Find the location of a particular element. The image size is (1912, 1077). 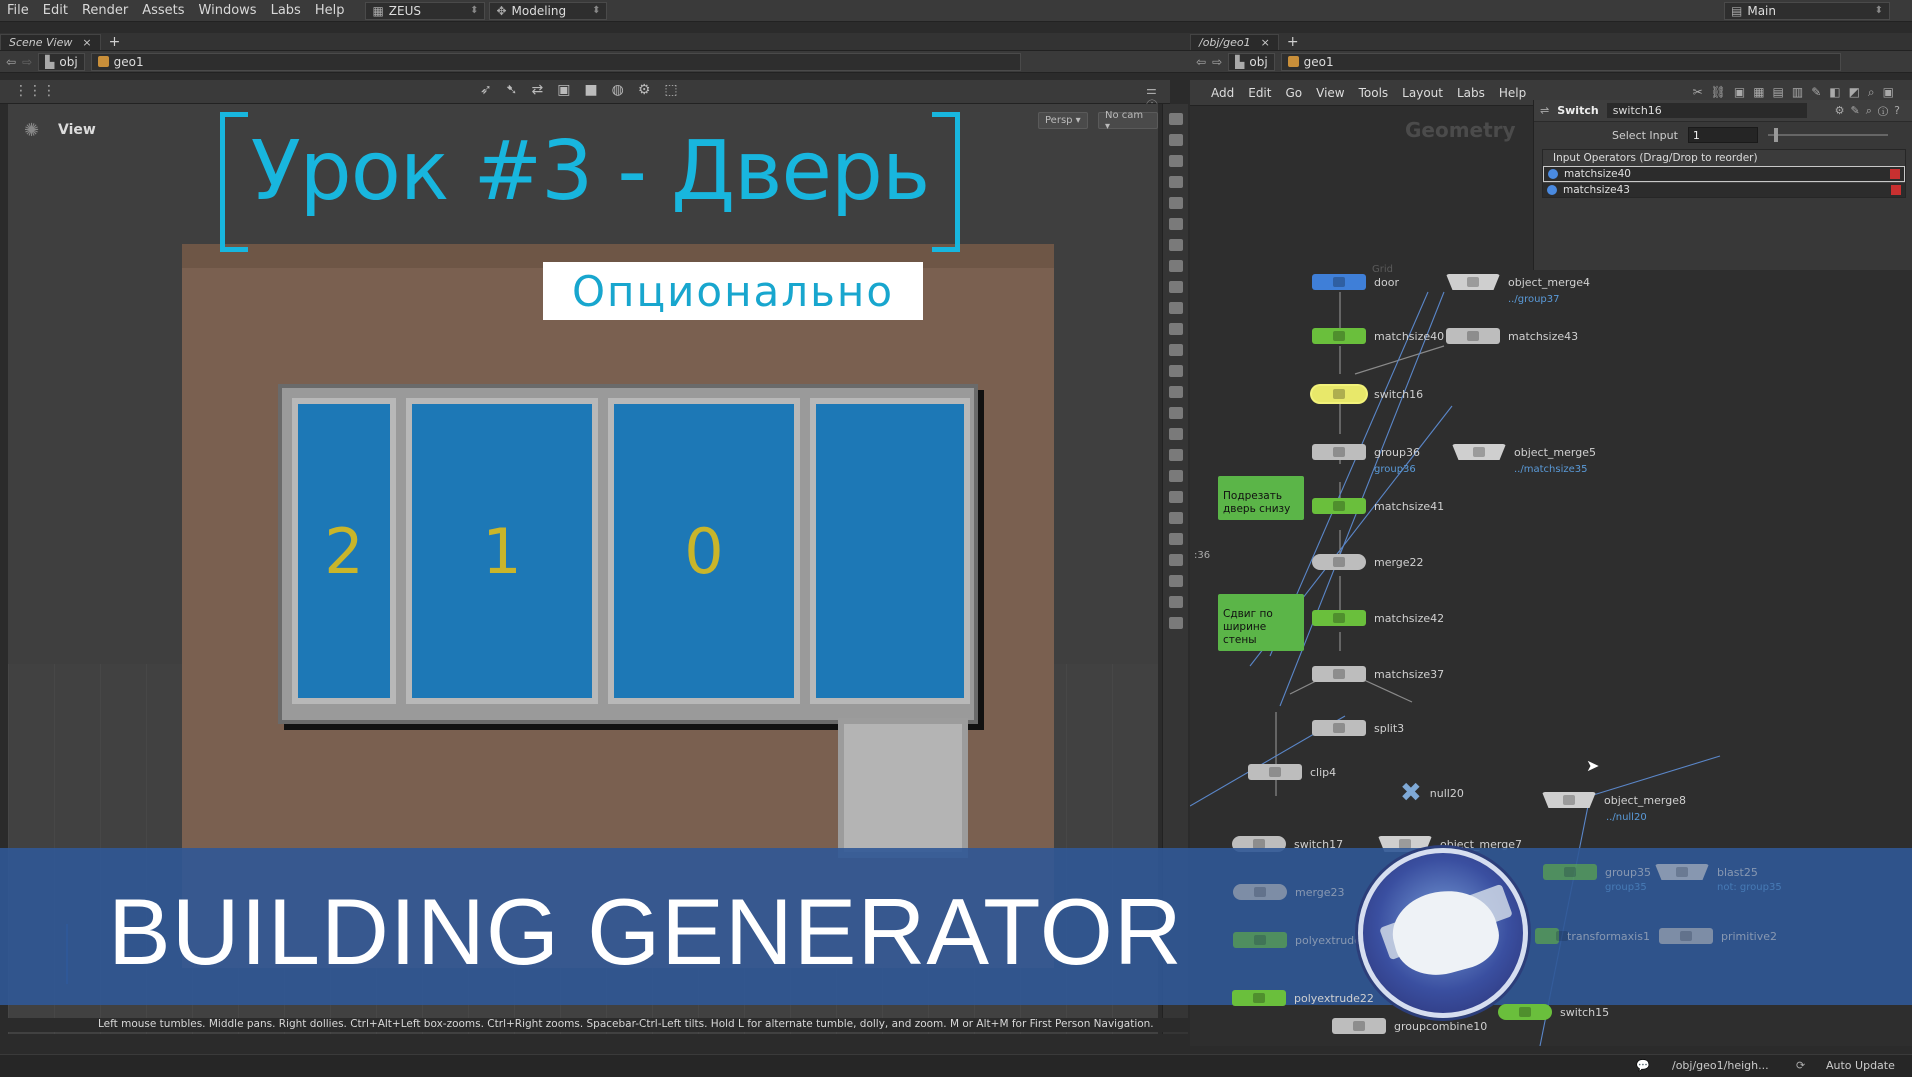

input-operator-item: matchsize43 is located at coordinates (1724, 189).